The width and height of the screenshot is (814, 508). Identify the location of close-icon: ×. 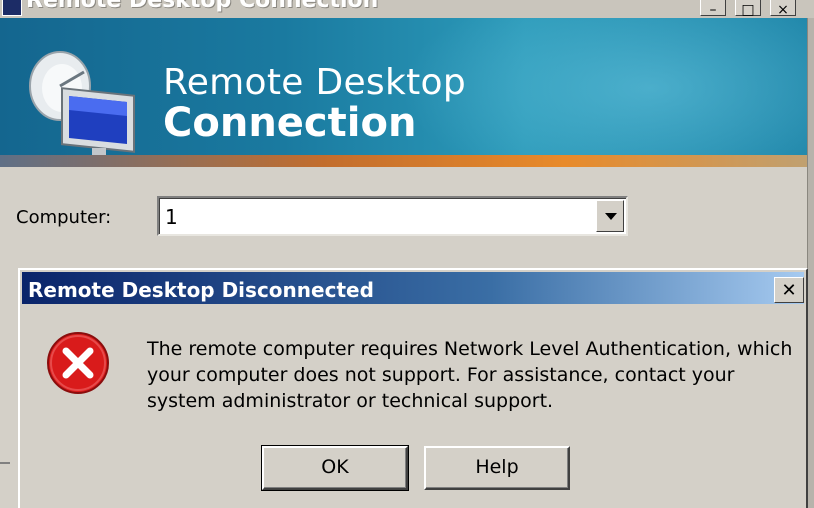
(783, 10).